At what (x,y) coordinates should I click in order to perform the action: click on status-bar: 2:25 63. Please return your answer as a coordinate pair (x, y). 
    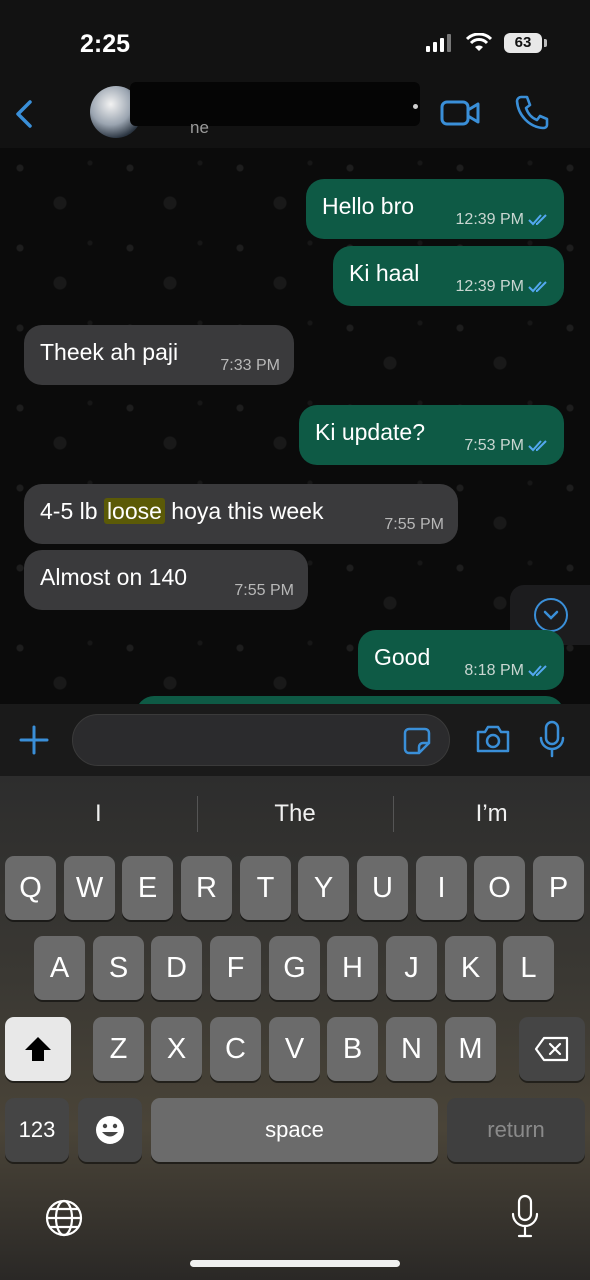
    Looking at the image, I should click on (295, 40).